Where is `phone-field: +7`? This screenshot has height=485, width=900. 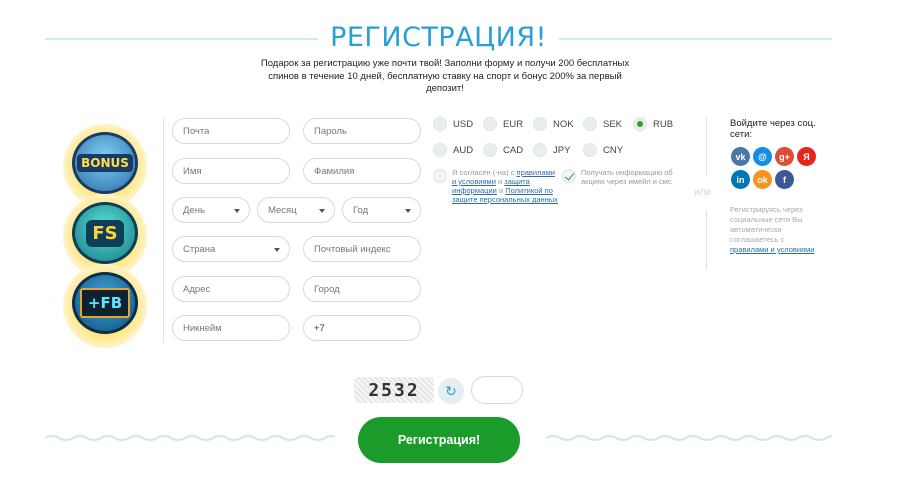
phone-field: +7 is located at coordinates (362, 328).